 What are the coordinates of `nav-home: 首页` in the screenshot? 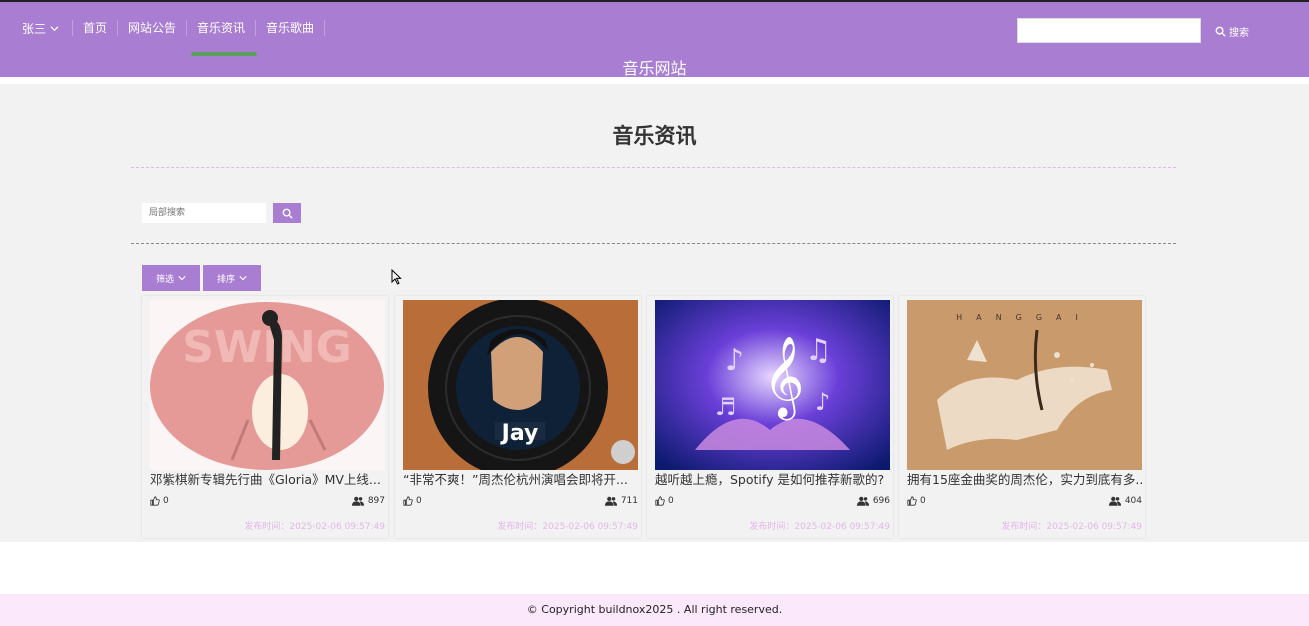 It's located at (94, 28).